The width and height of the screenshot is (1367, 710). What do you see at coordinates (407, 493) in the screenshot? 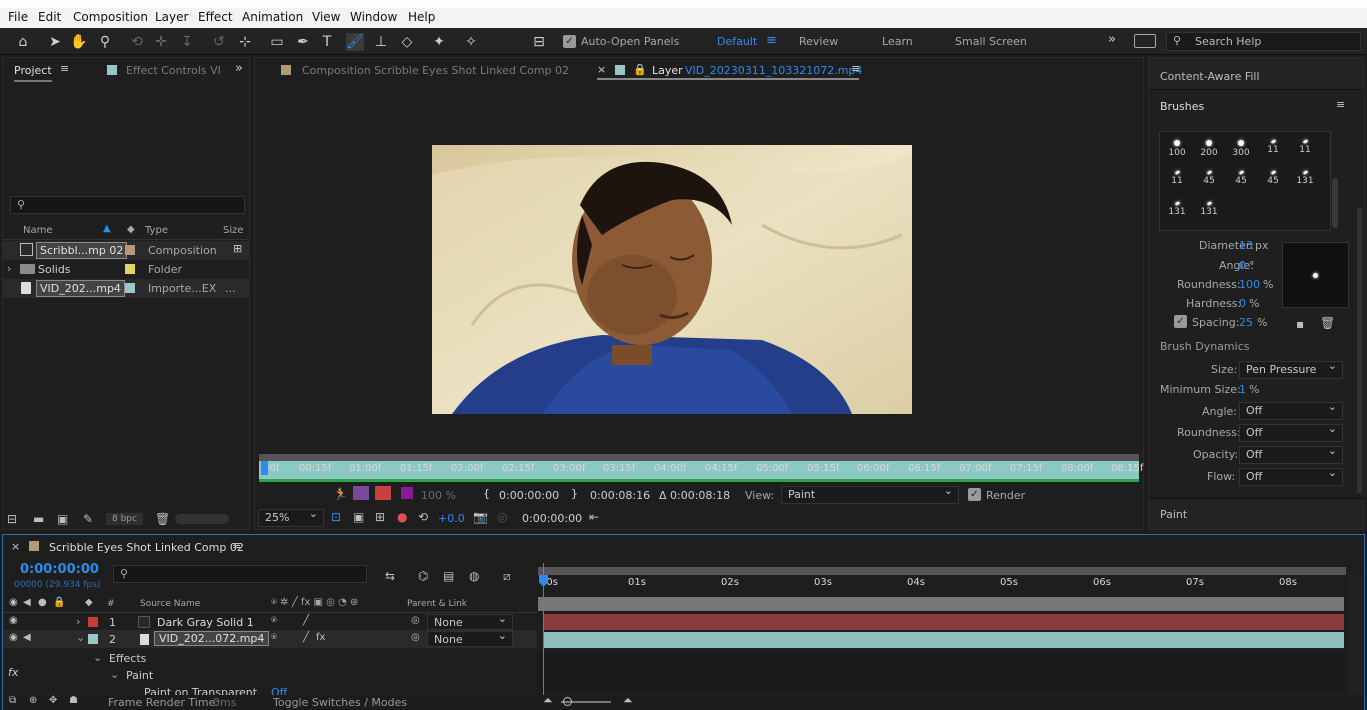
I see `color-swatch-icon` at bounding box center [407, 493].